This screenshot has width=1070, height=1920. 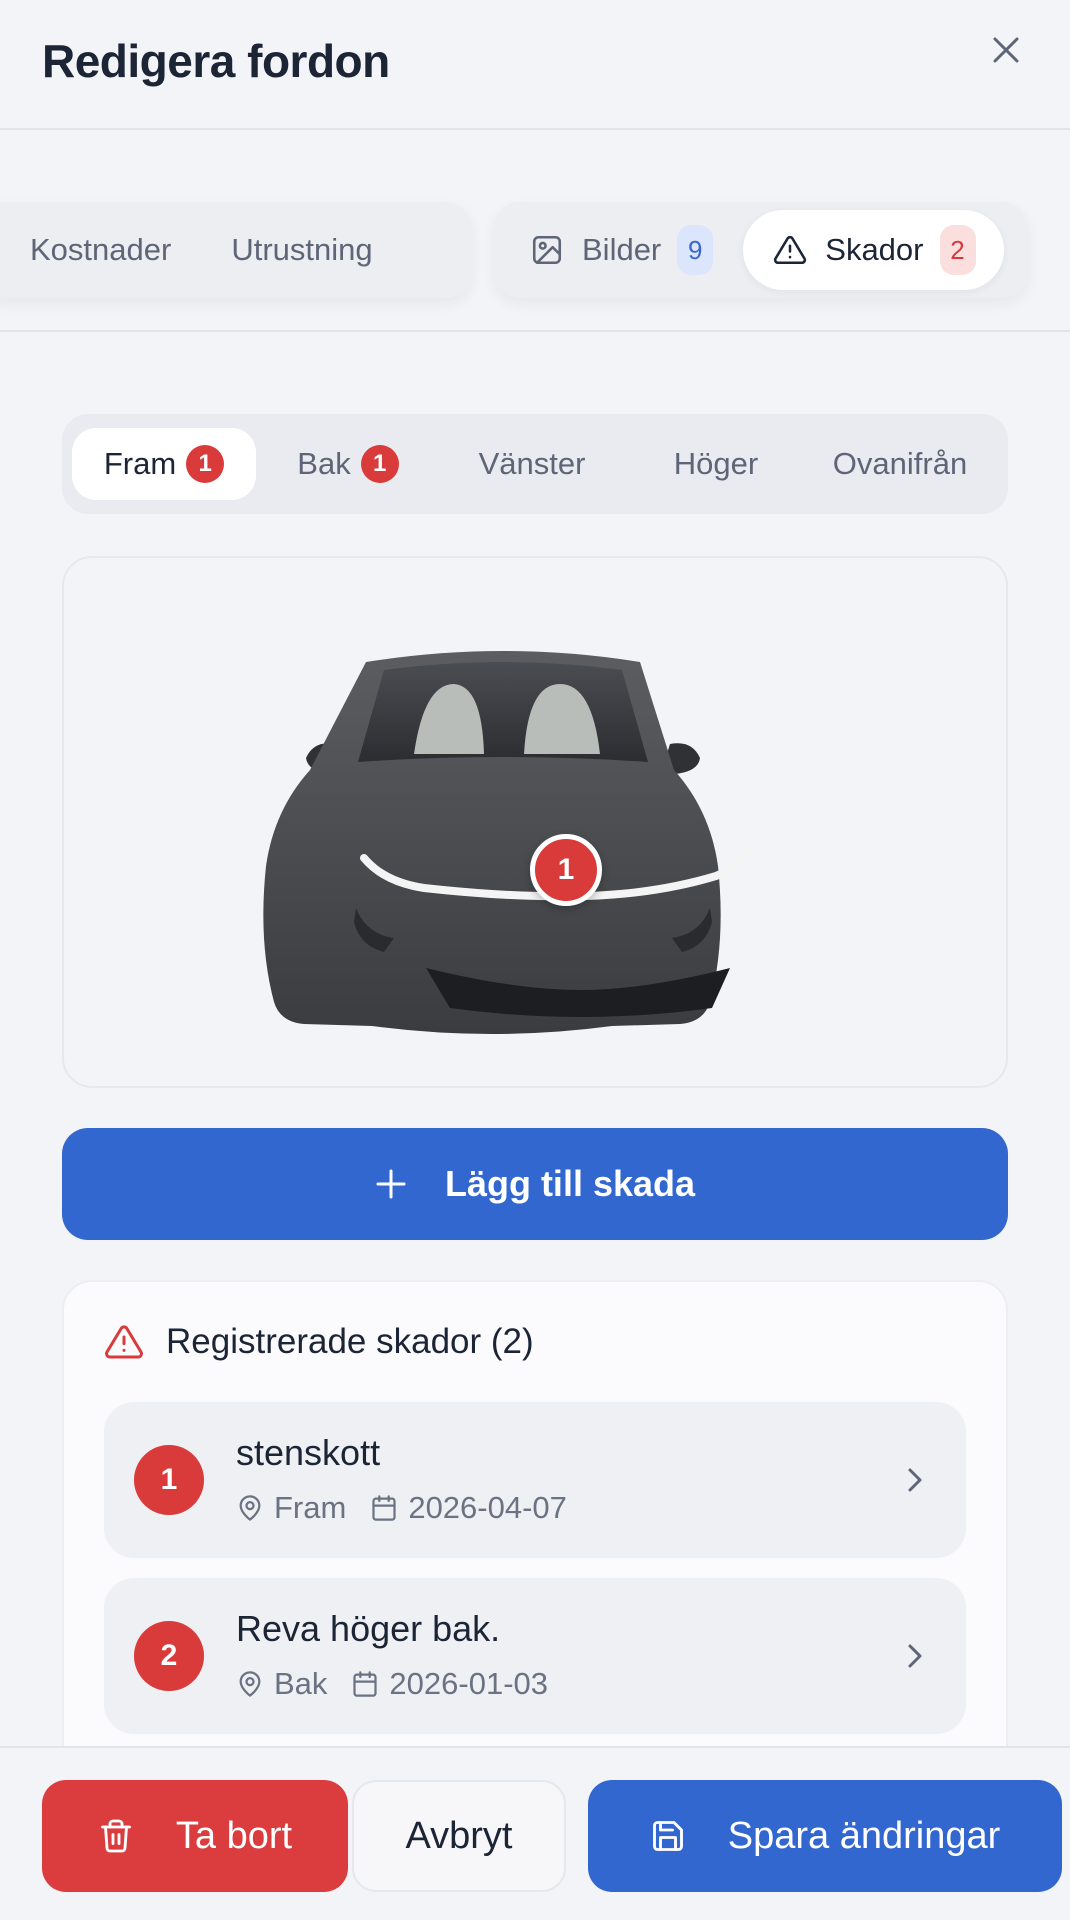 What do you see at coordinates (234, 1835) in the screenshot?
I see `delete-label: Ta bort` at bounding box center [234, 1835].